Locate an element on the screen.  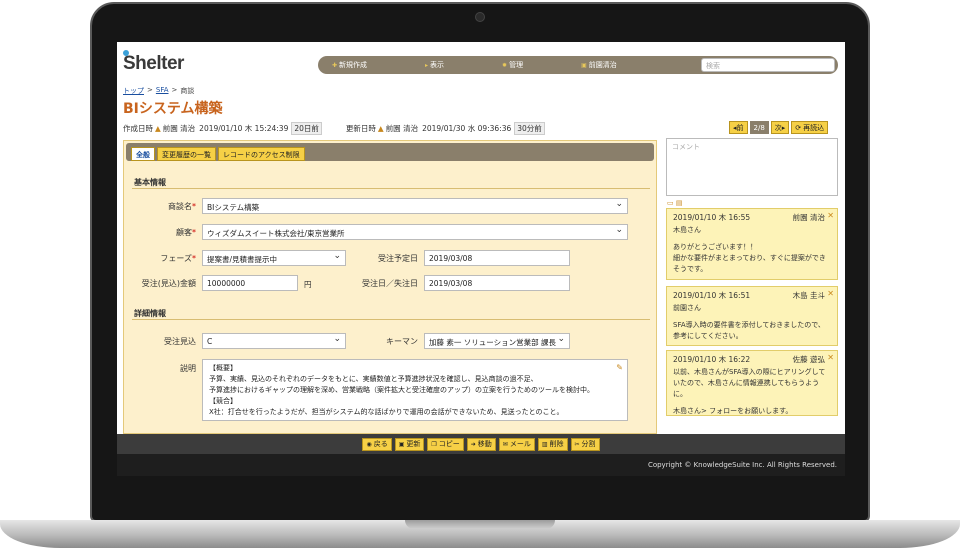
update-button: ▣ 更新 is located at coordinates (409, 444).